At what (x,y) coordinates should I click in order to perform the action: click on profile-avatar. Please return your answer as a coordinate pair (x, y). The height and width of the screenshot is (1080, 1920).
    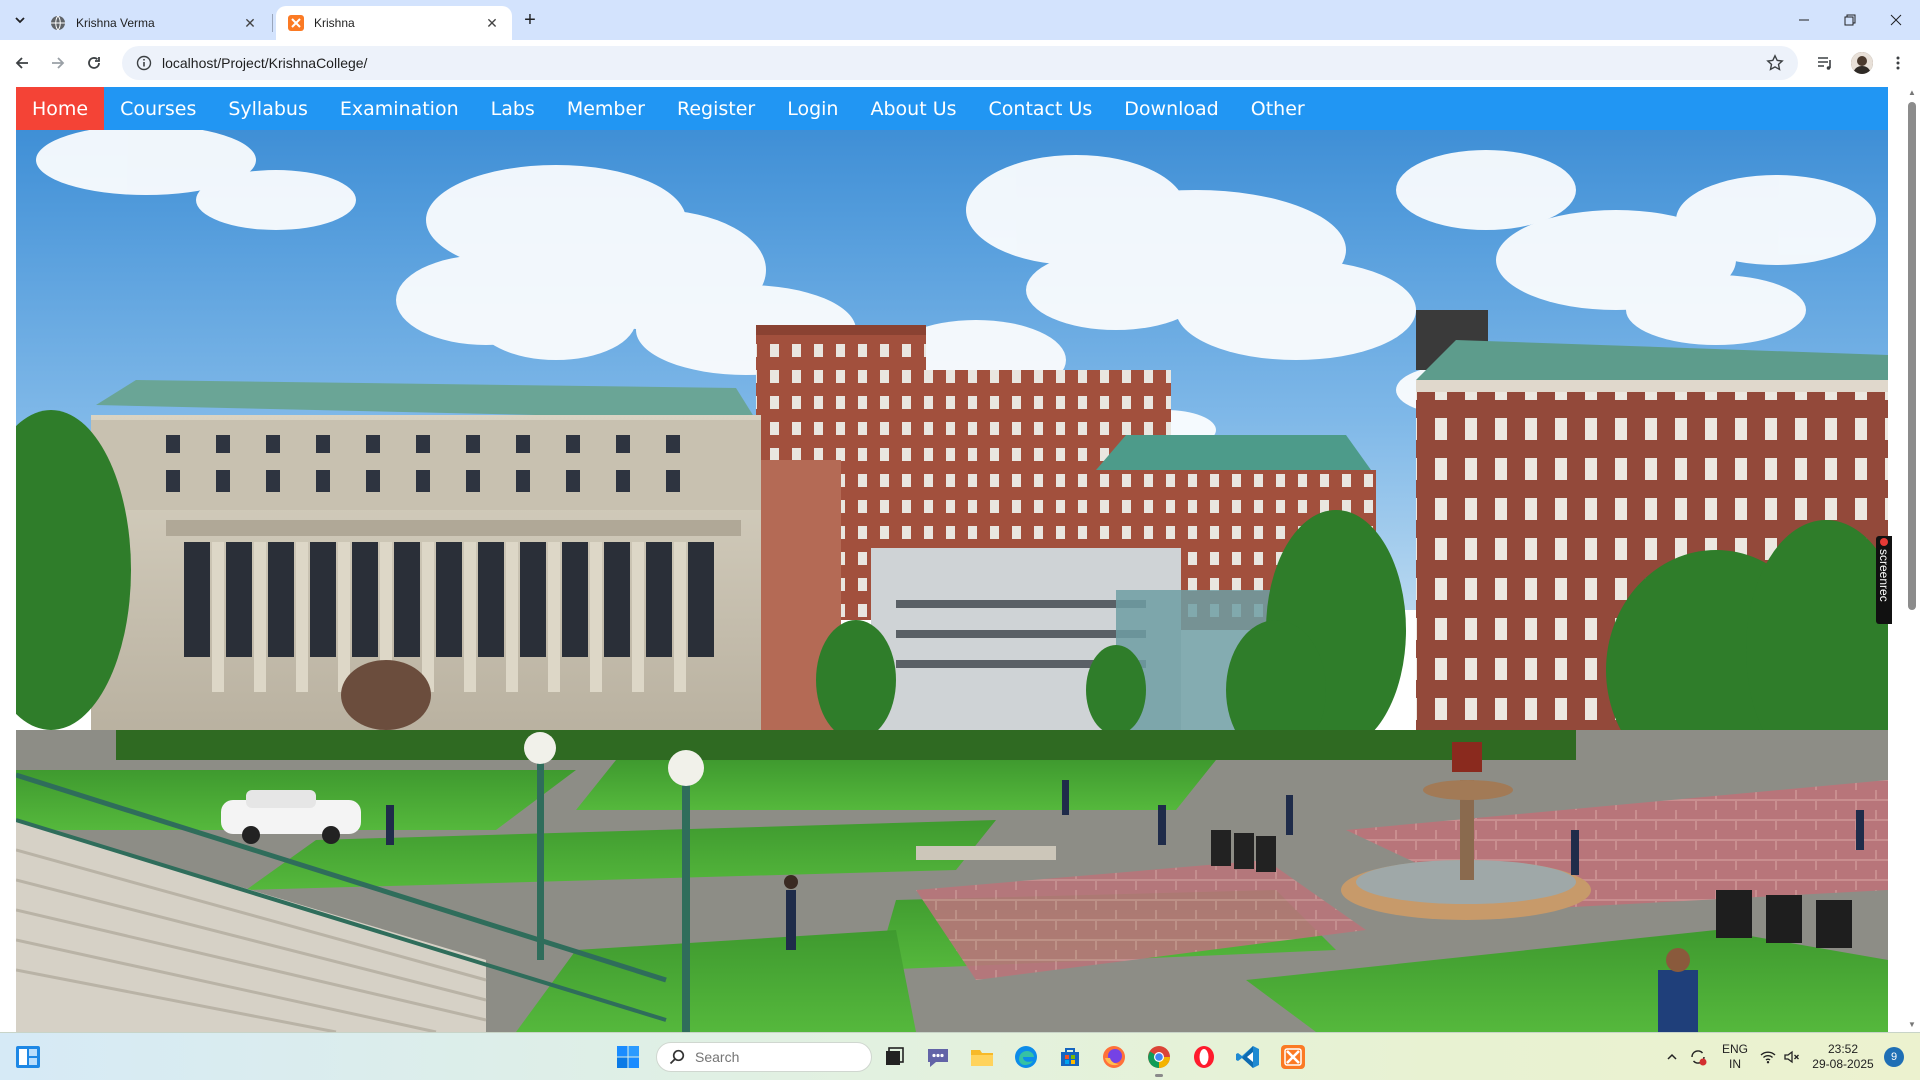
    Looking at the image, I should click on (1862, 63).